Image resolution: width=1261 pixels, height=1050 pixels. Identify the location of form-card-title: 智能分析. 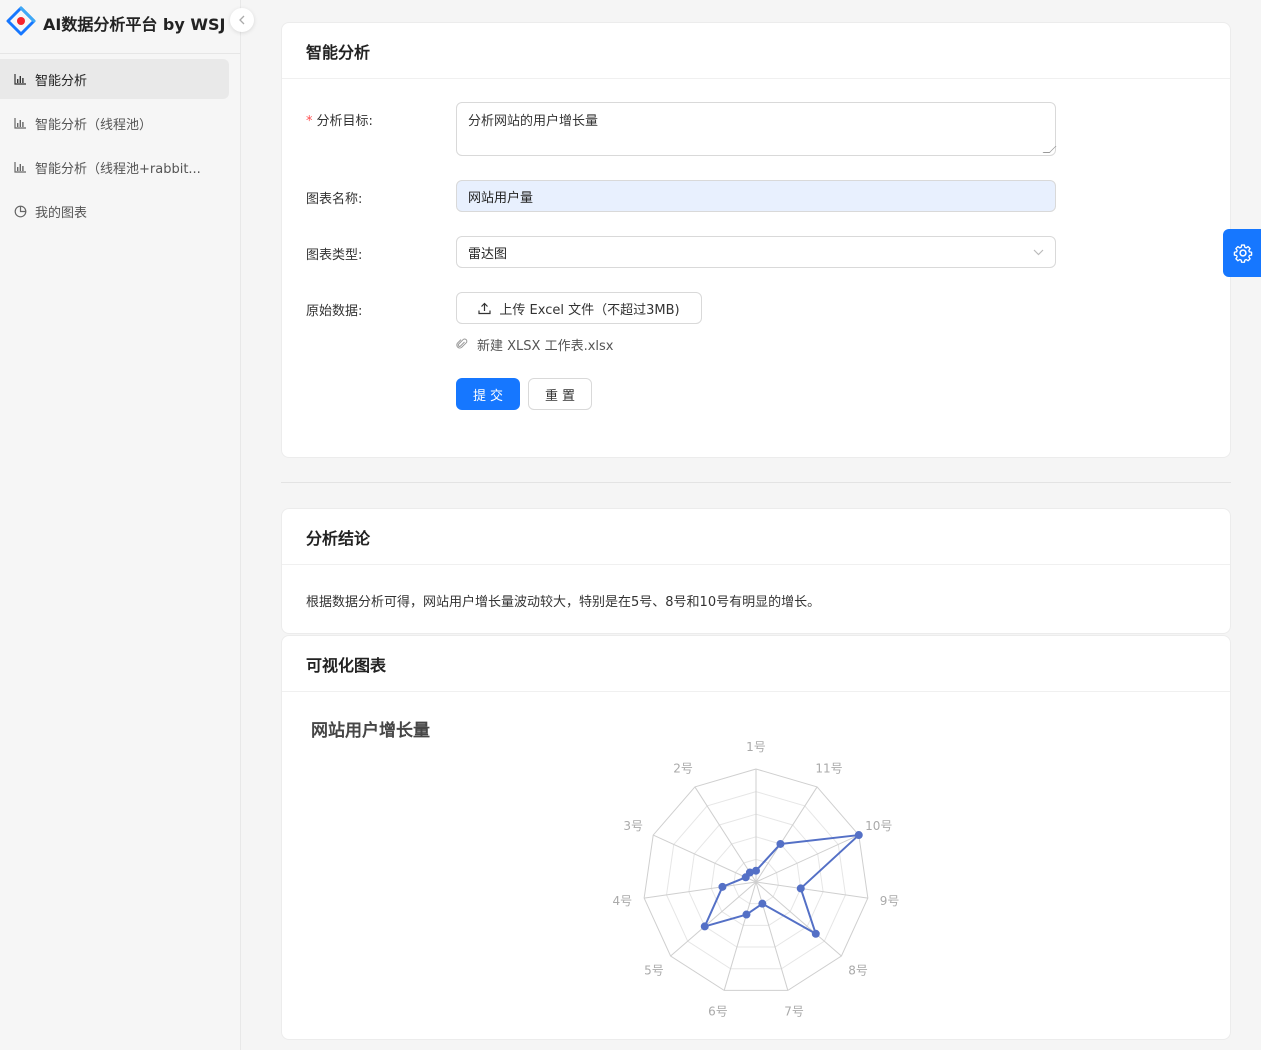
(756, 51).